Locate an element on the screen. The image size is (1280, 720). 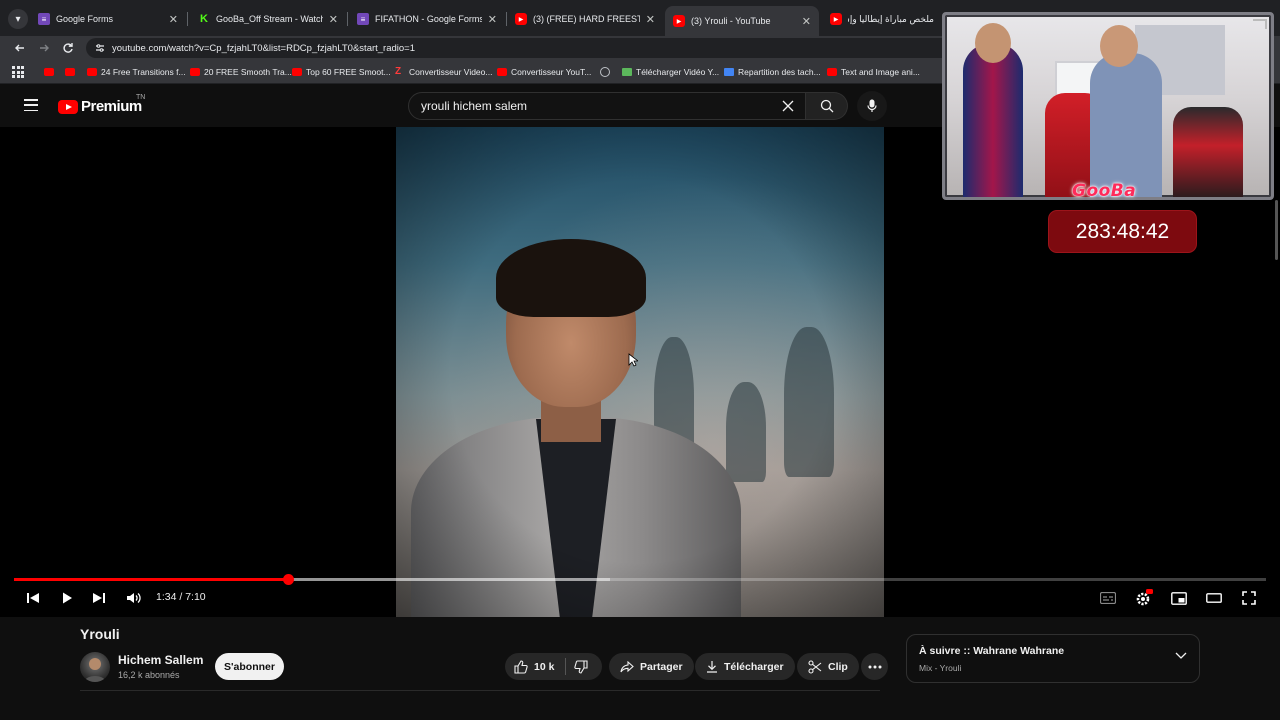
voice-search-button is located at coordinates (872, 106).